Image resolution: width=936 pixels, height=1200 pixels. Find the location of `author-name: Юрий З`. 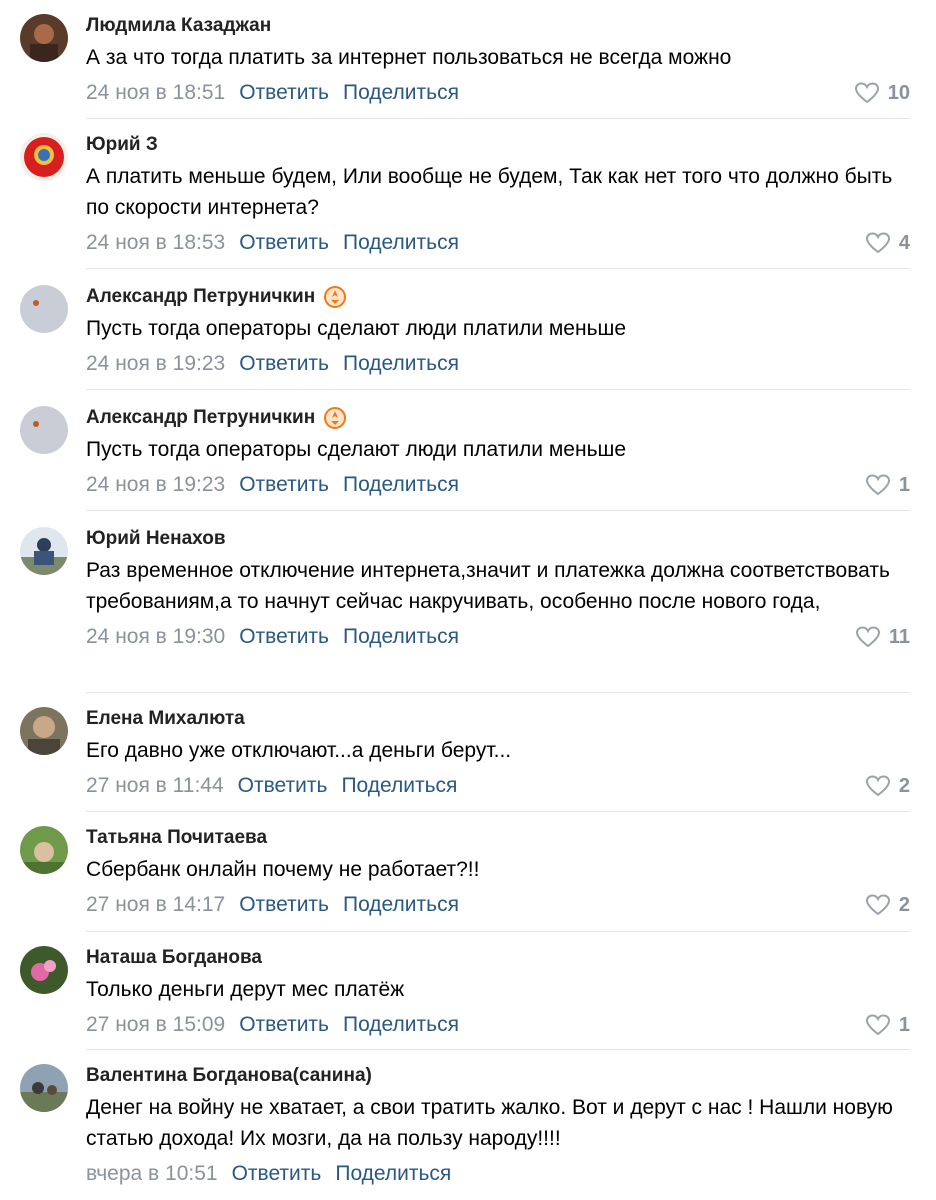

author-name: Юрий З is located at coordinates (122, 145).